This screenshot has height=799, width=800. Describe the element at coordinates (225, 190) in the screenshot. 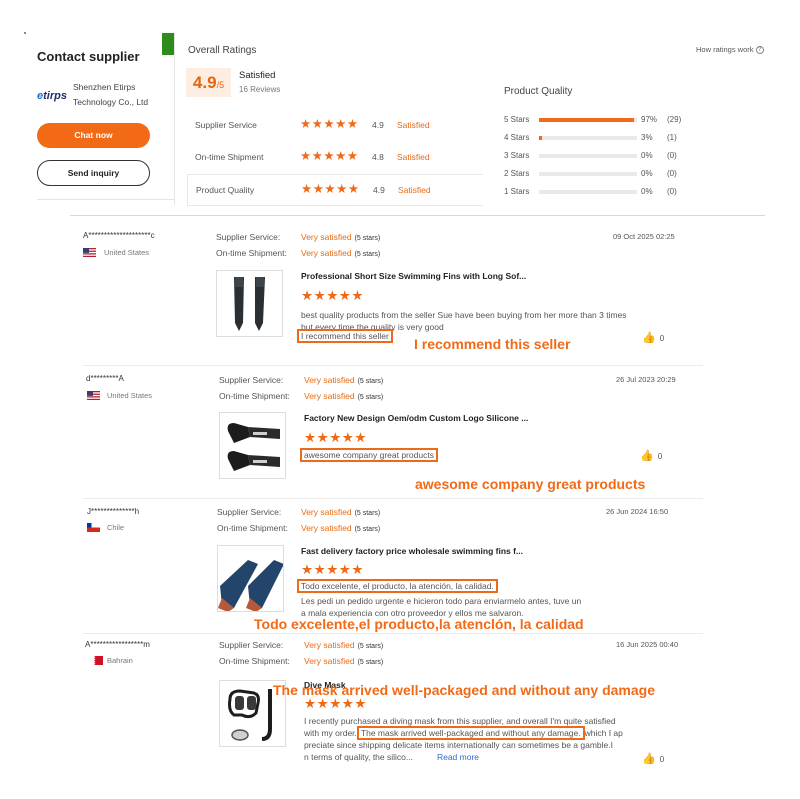

I see `rating-label: Product Quality` at that location.